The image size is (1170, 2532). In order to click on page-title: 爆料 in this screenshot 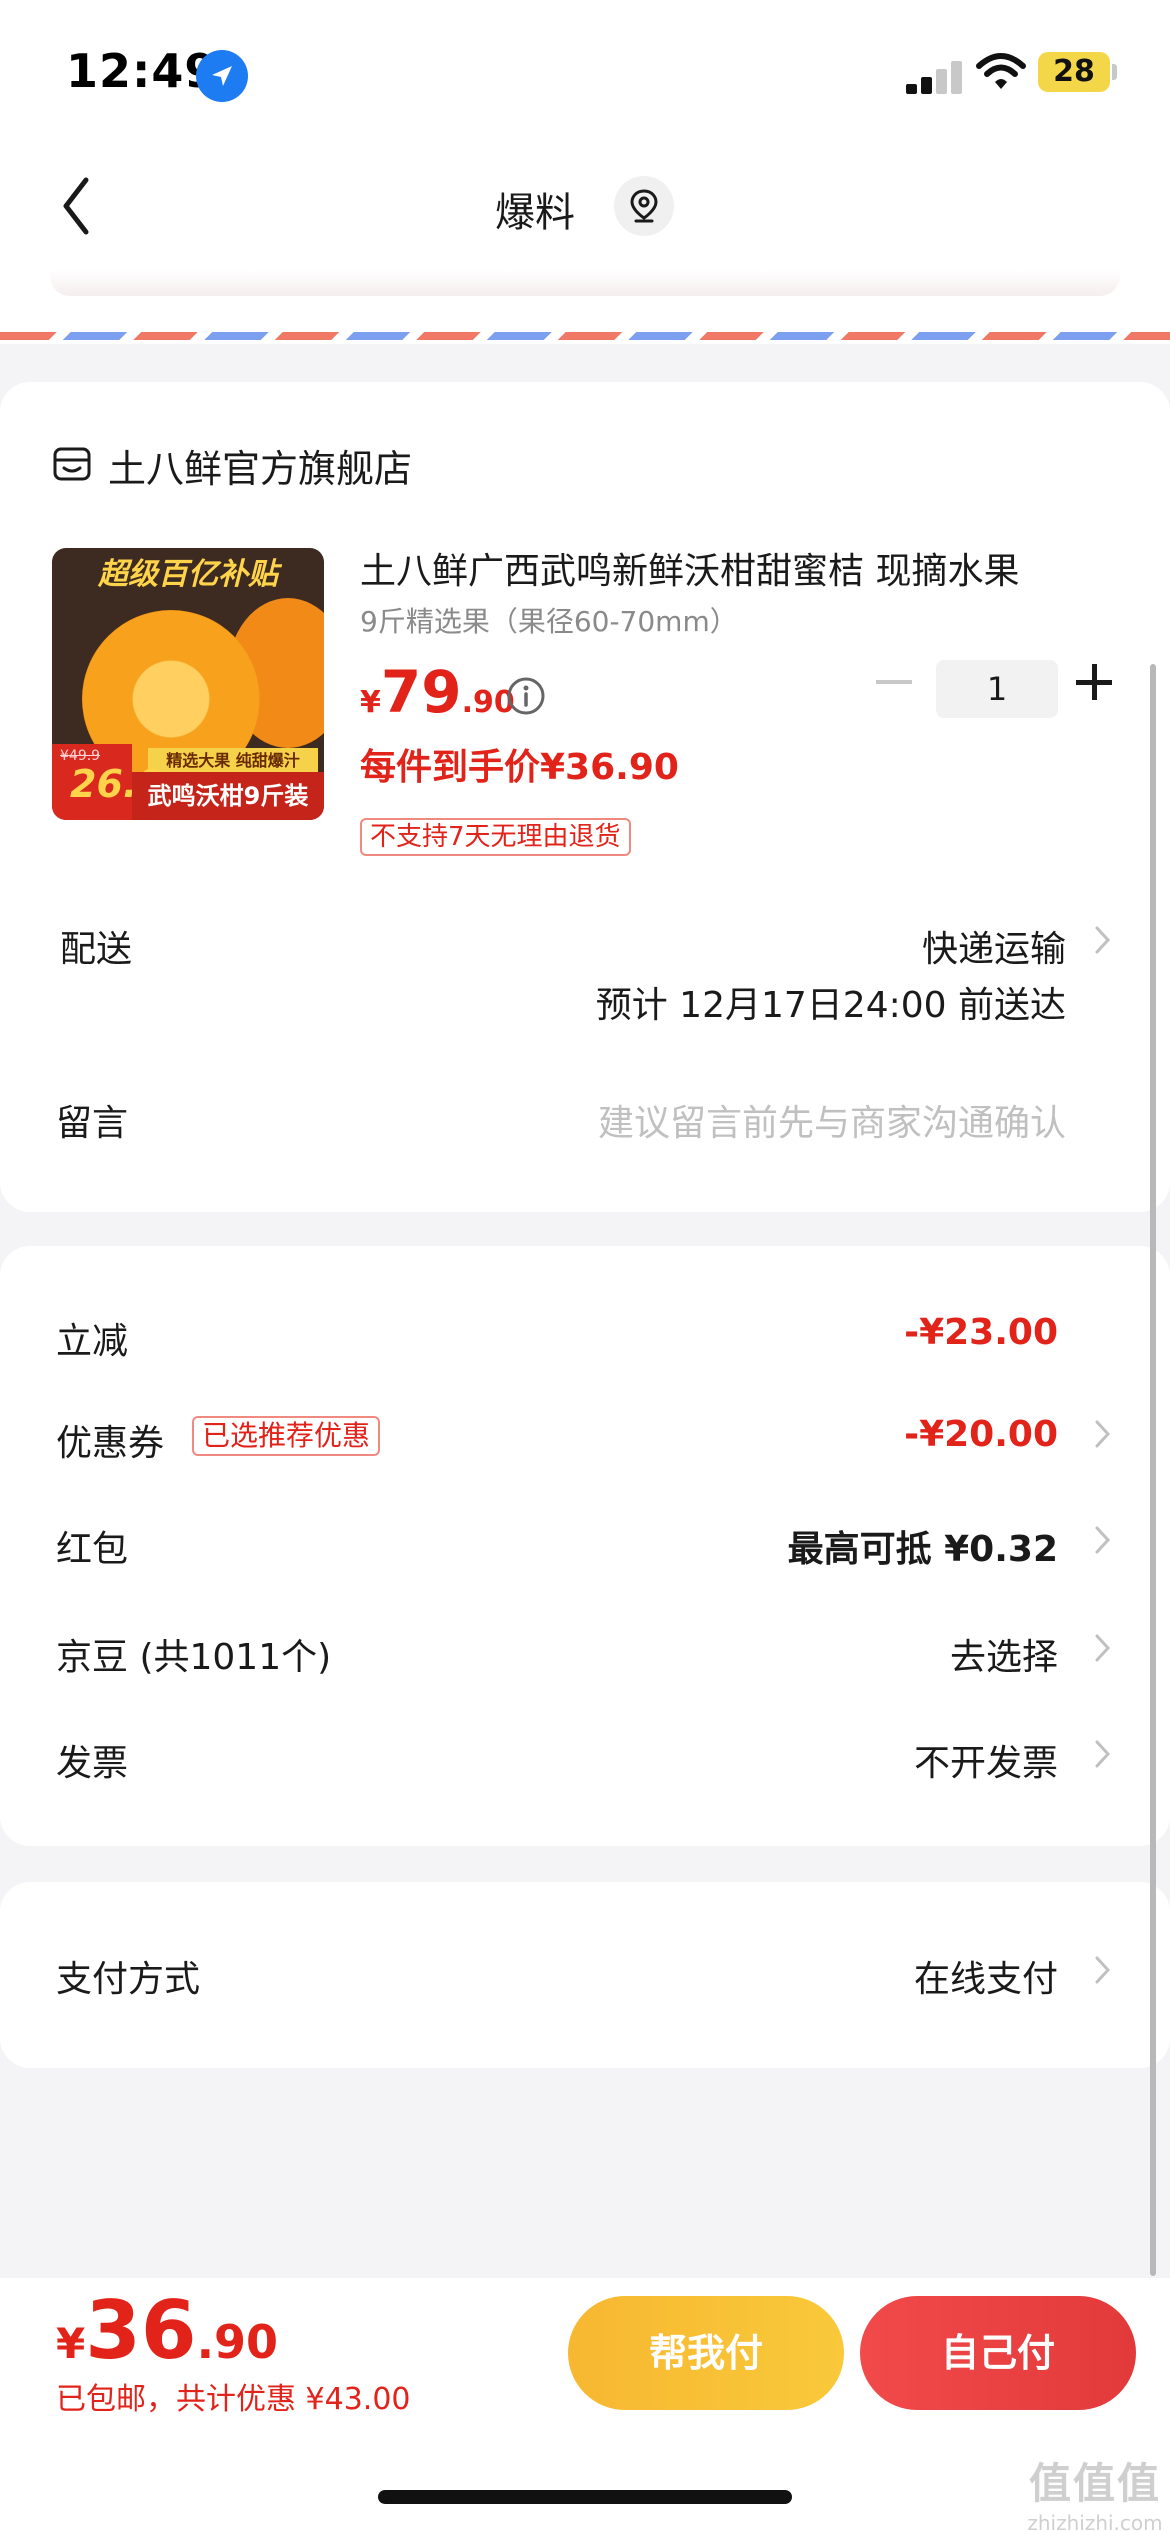, I will do `click(535, 213)`.